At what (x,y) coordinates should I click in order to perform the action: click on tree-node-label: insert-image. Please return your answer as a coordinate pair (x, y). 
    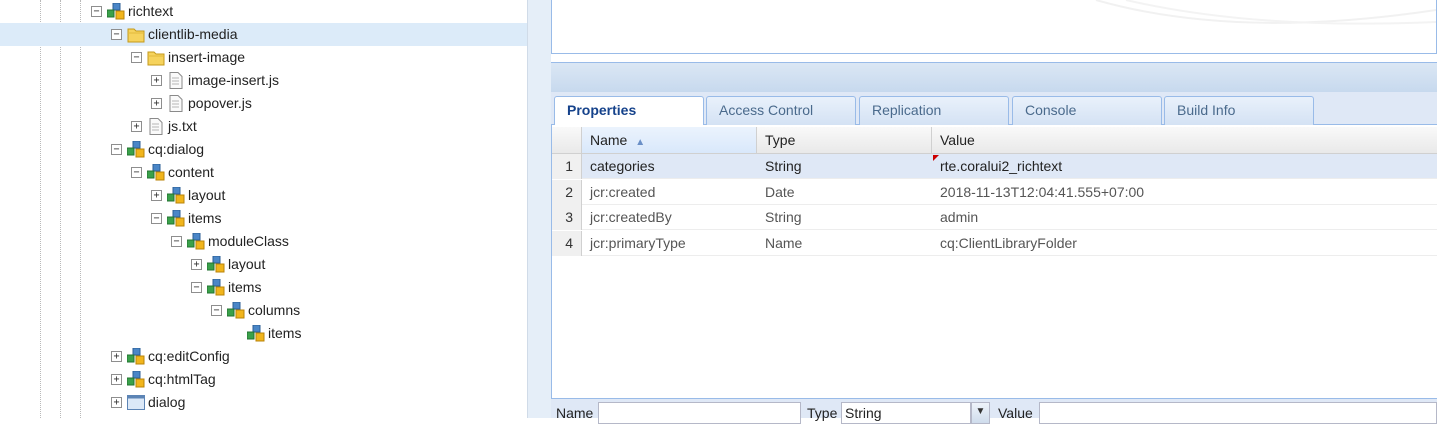
    Looking at the image, I should click on (207, 57).